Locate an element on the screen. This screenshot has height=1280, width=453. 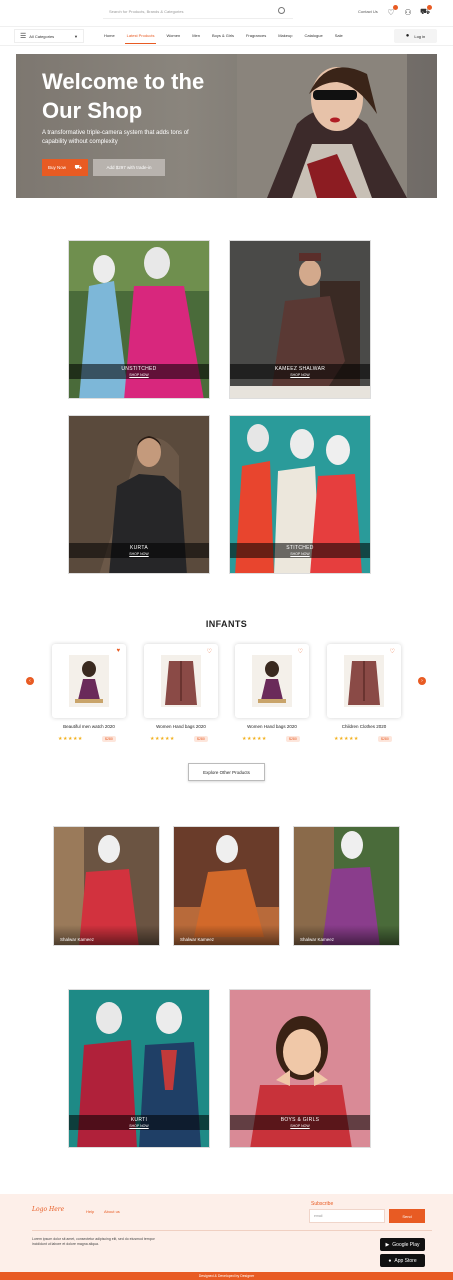
category-caption: UNSTITCHED SHOP NOW is located at coordinates (139, 371).